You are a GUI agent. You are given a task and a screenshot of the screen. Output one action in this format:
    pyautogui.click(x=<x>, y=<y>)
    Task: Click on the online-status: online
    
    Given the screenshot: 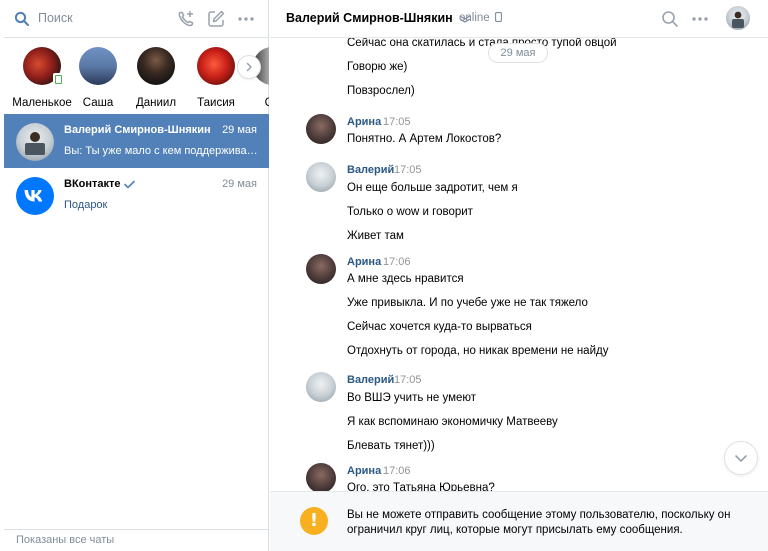 What is the action you would take?
    pyautogui.click(x=480, y=18)
    